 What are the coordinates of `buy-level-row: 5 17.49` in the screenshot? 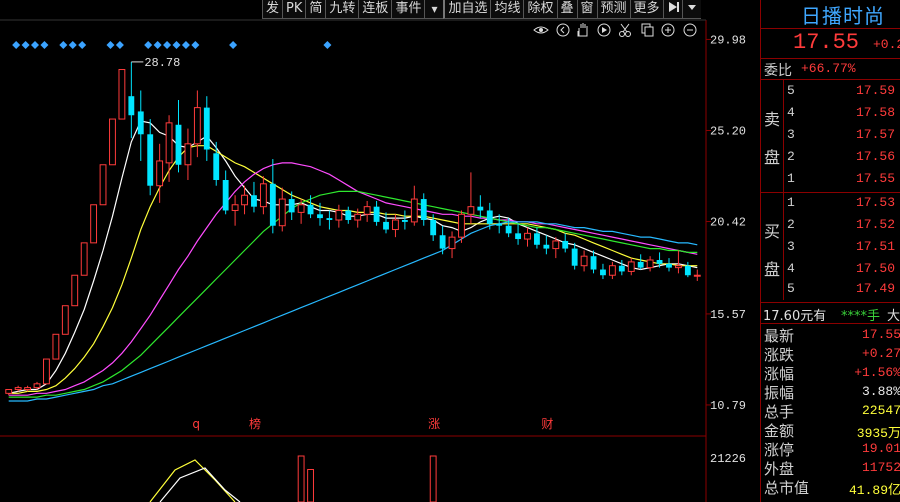 It's located at (830, 289).